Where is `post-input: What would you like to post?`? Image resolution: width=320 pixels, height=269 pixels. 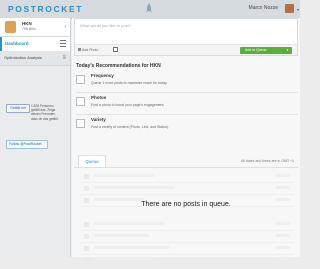
post-input: What would you like to post? is located at coordinates (105, 25).